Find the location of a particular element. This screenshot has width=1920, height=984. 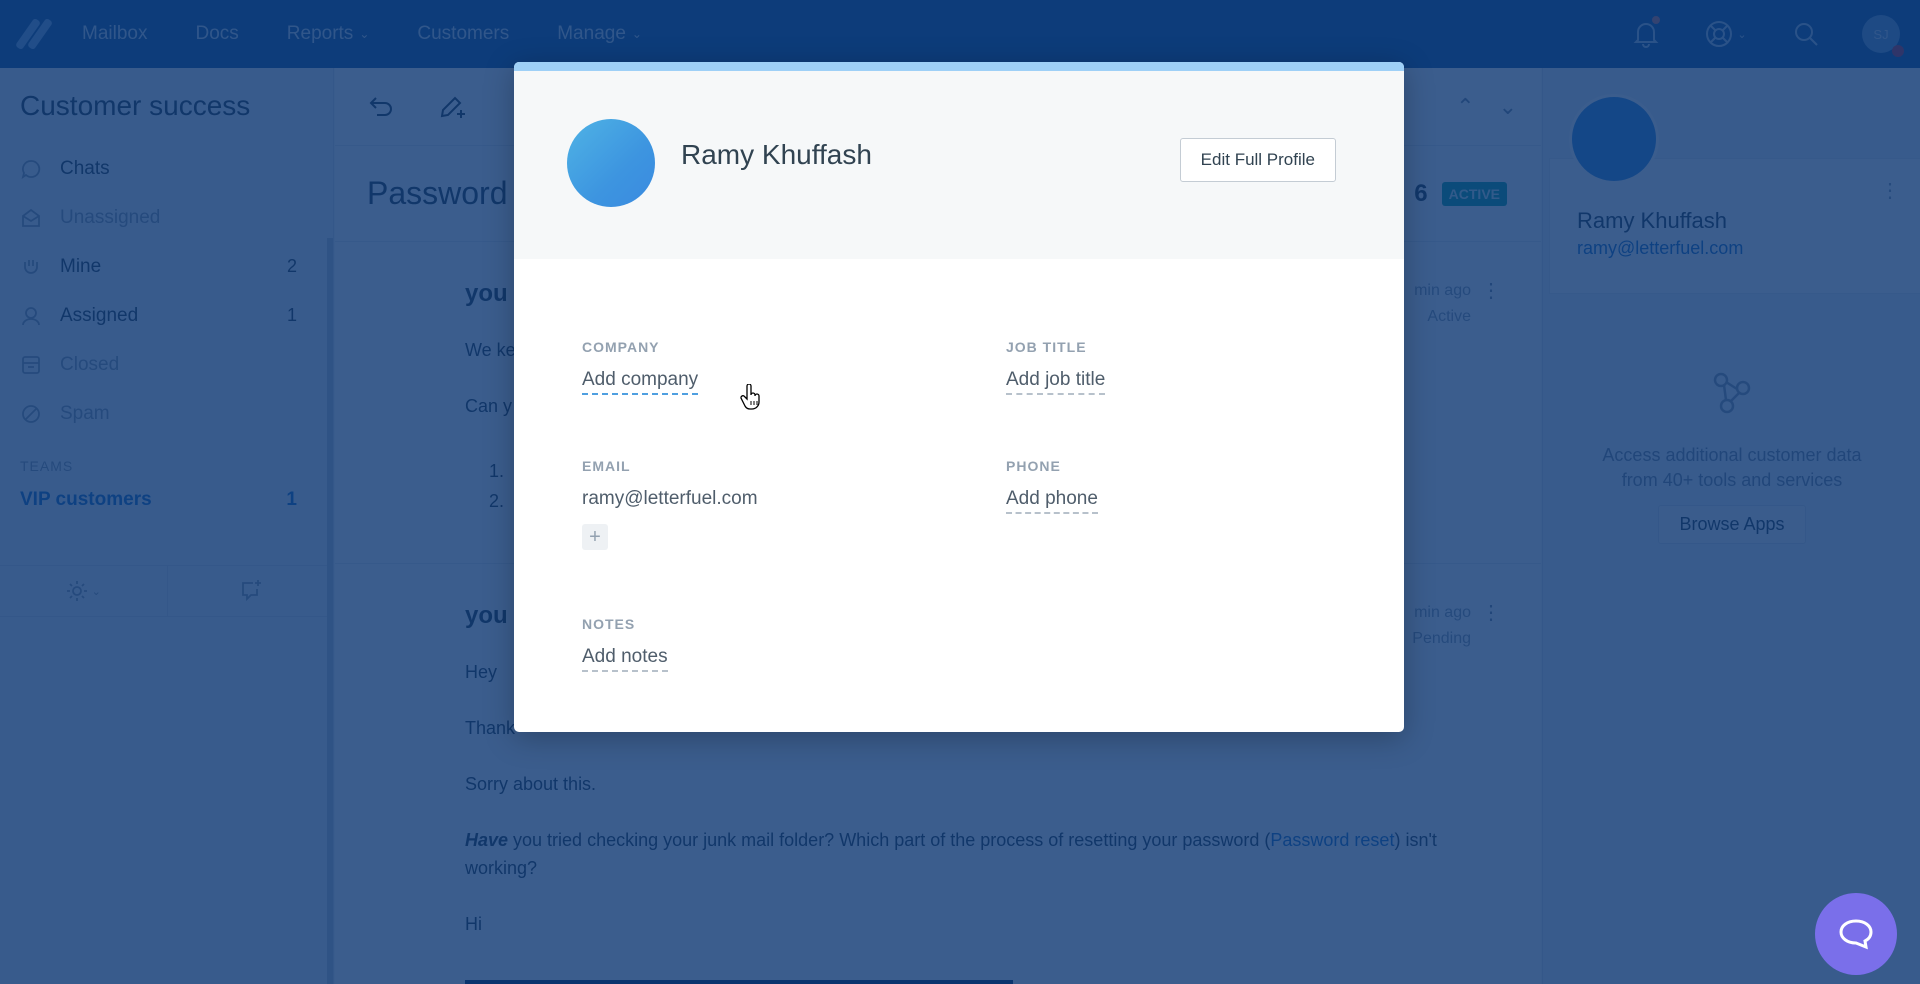

plus-icon: + is located at coordinates (595, 536).